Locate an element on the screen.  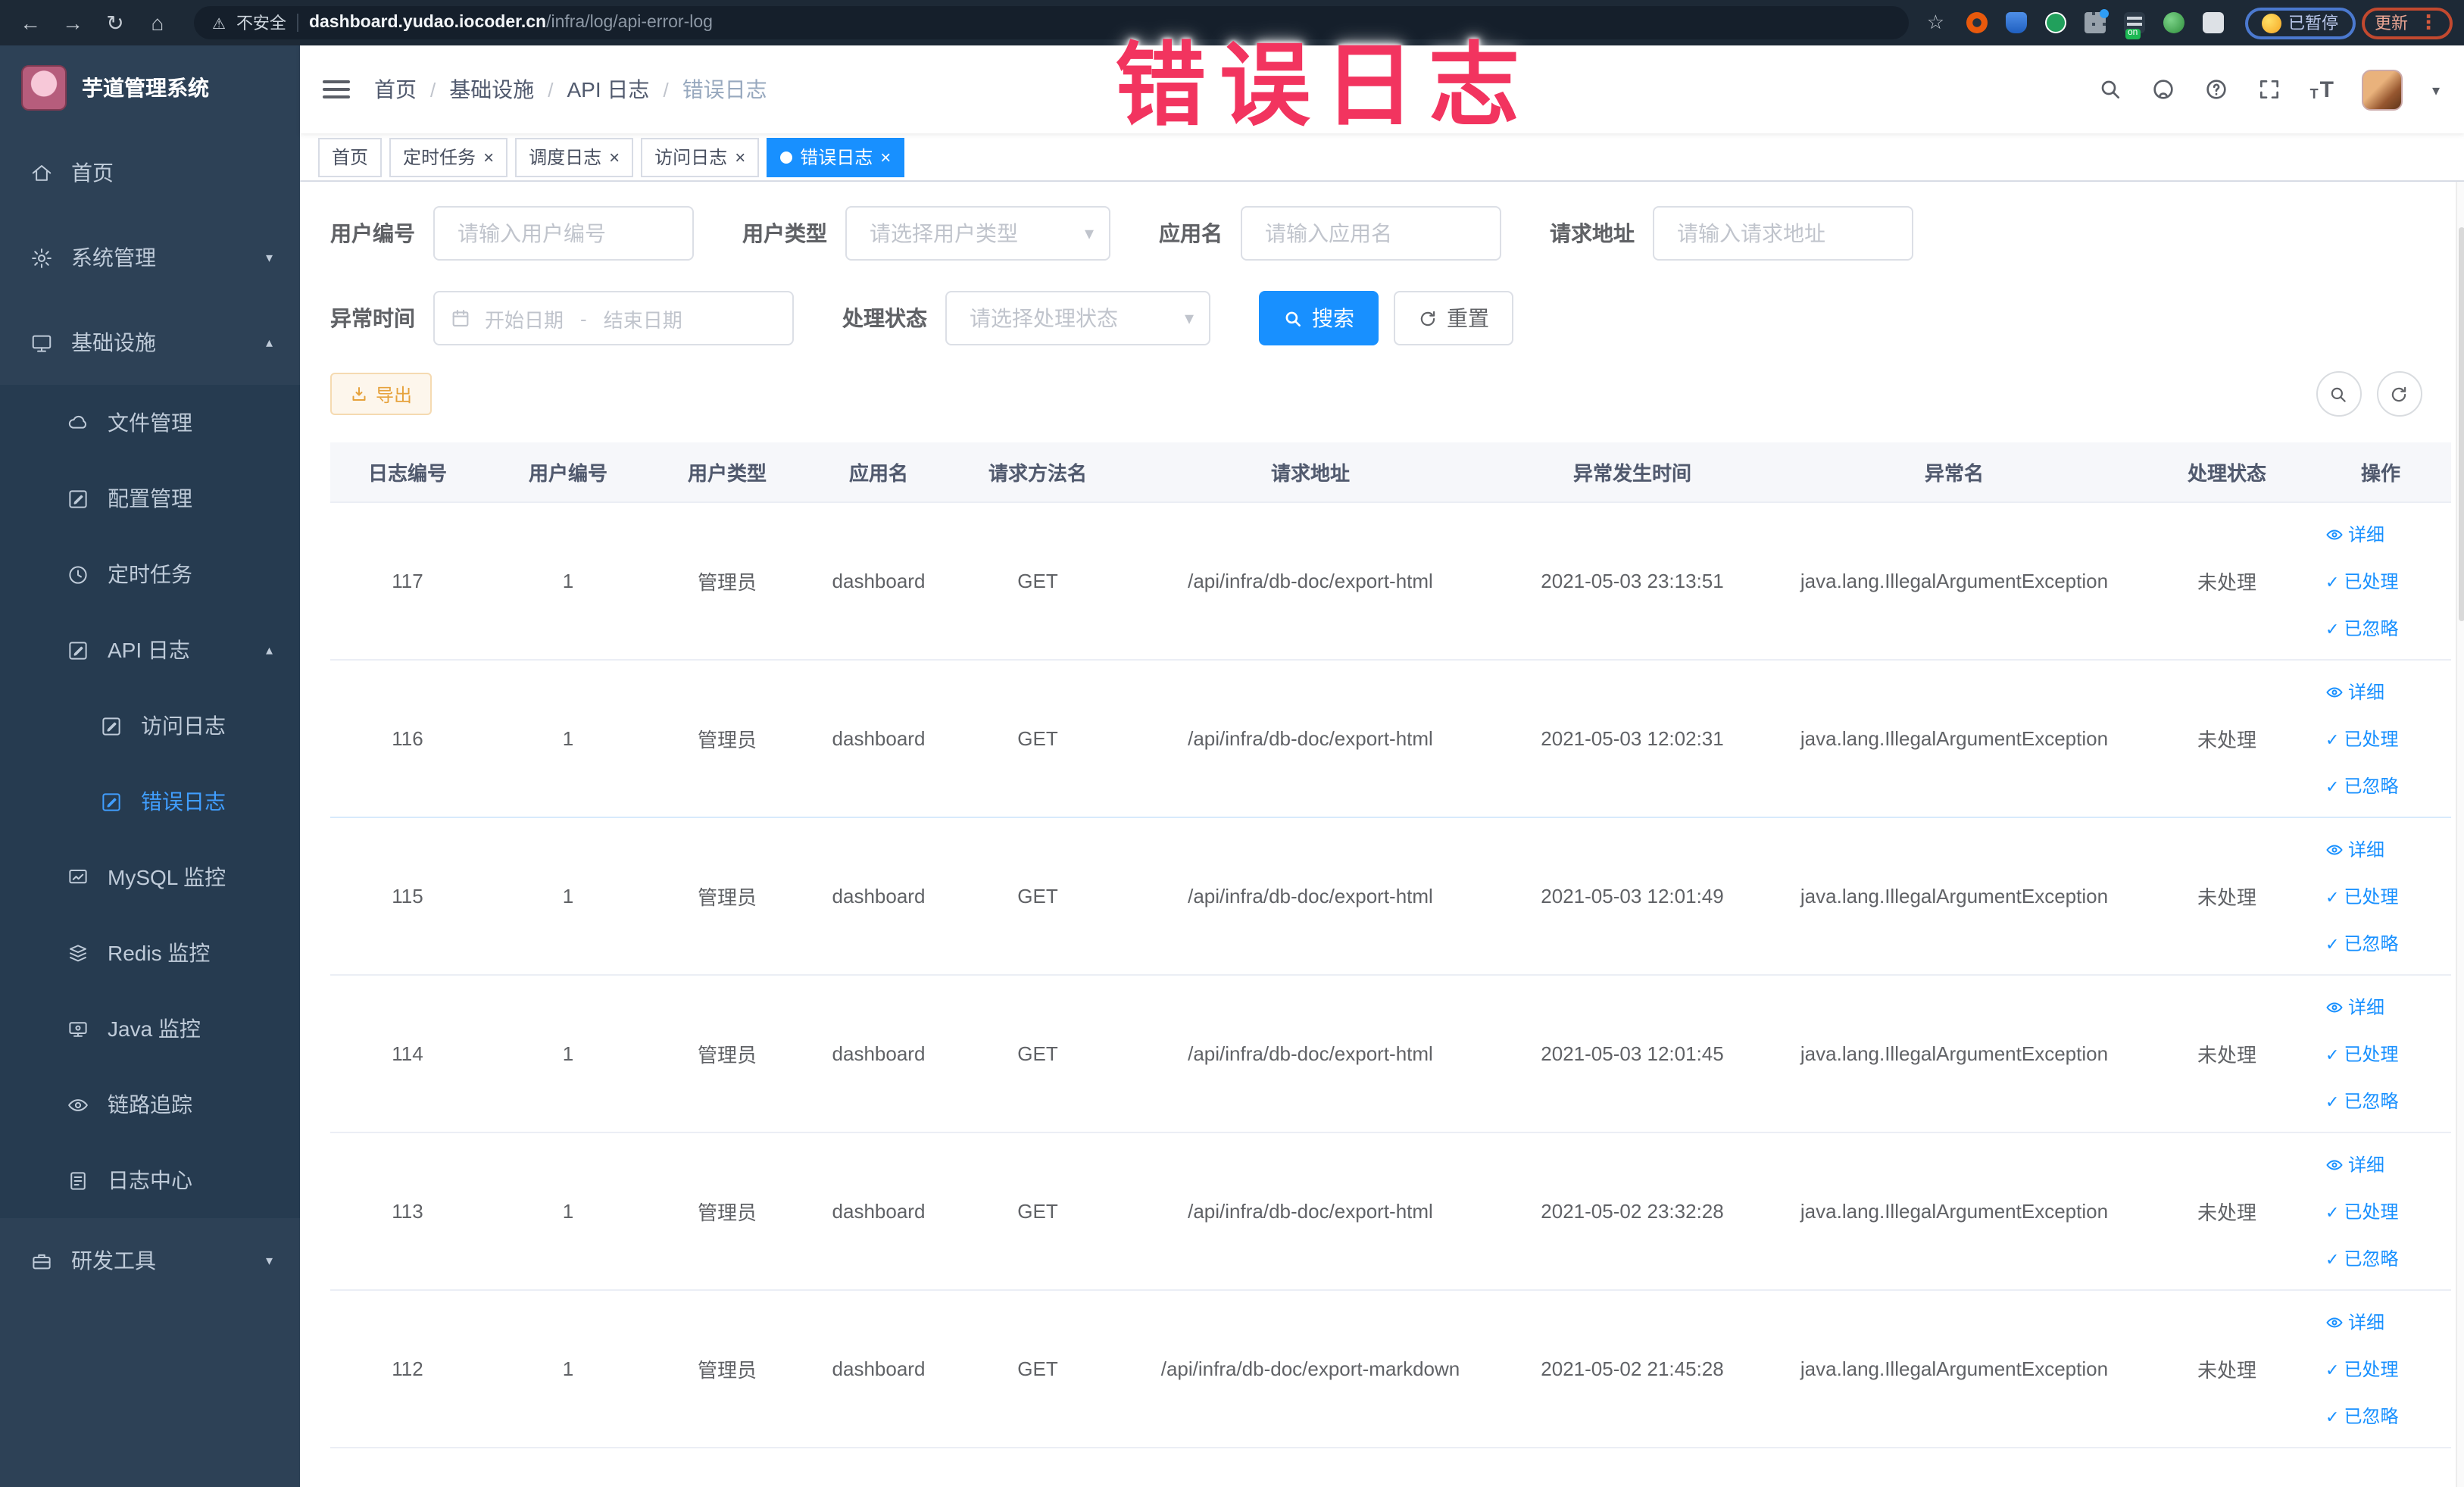
sidebar-item-access-log: 访问日志 is located at coordinates (150, 726).